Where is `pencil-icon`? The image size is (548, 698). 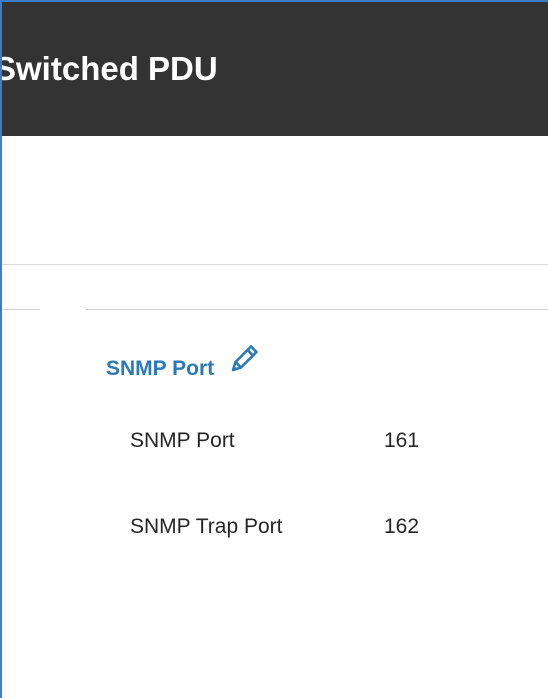
pencil-icon is located at coordinates (244, 359).